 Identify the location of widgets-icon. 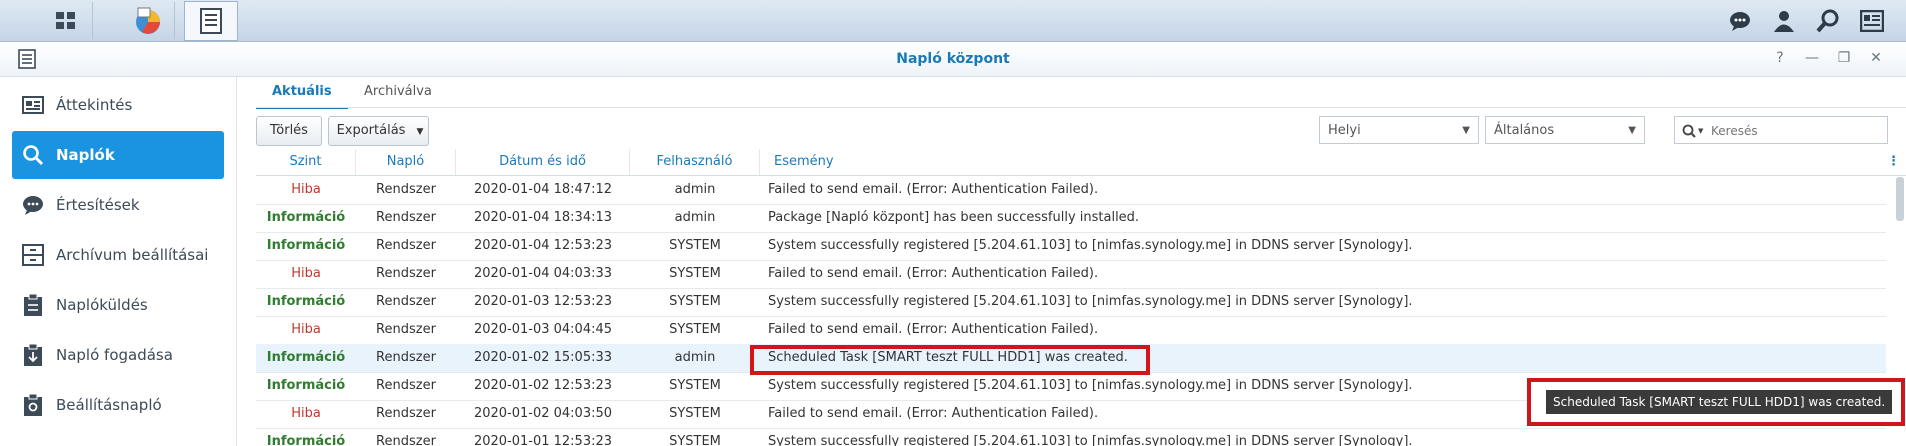
(1872, 21).